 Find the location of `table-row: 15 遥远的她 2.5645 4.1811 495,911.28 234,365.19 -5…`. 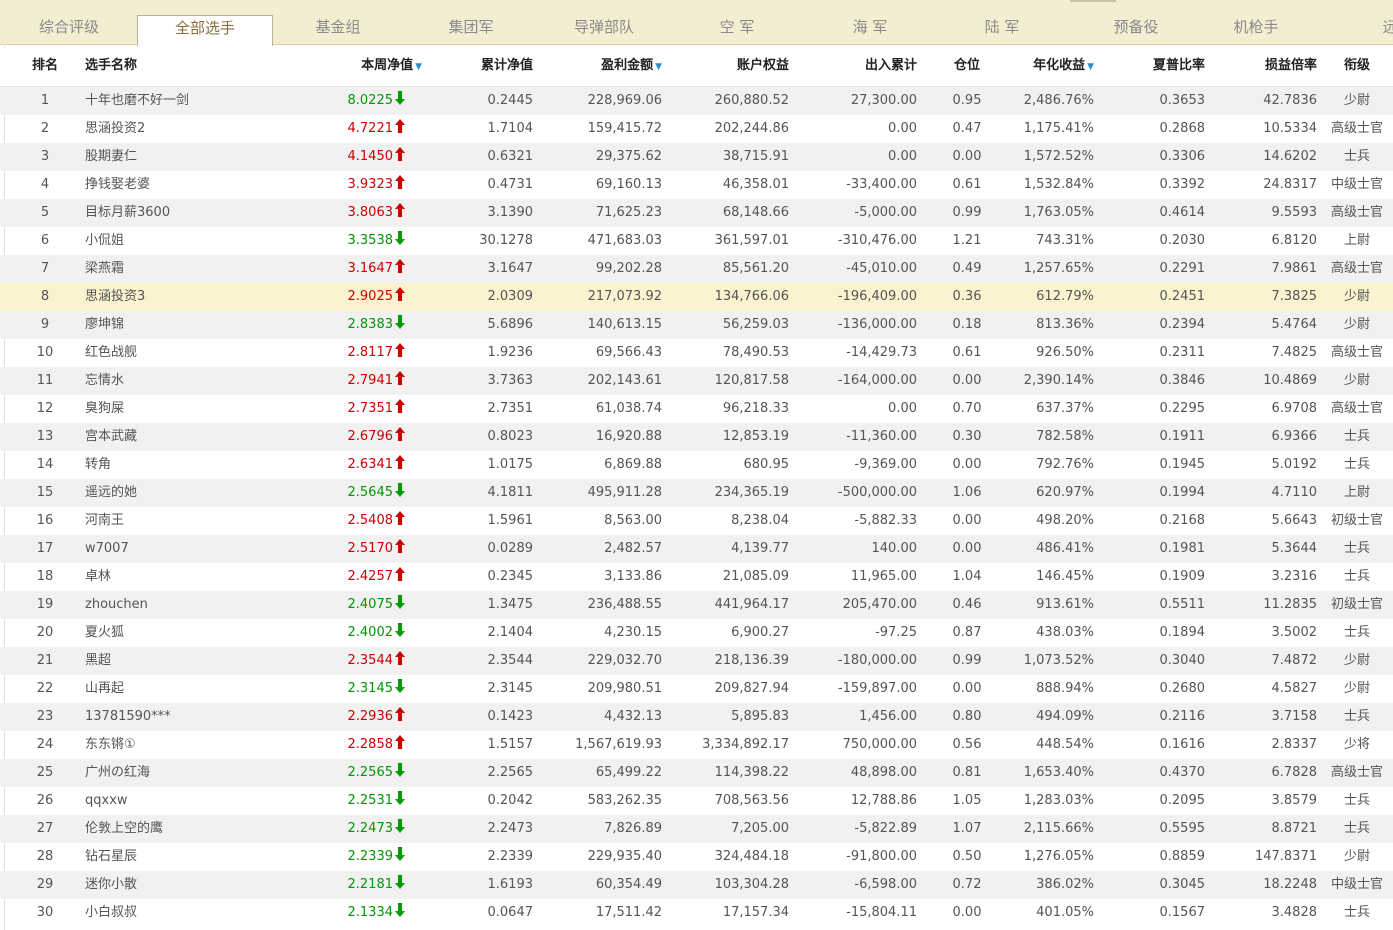

table-row: 15 遥远的她 2.5645 4.1811 495,911.28 234,365.19 -5… is located at coordinates (696, 493).